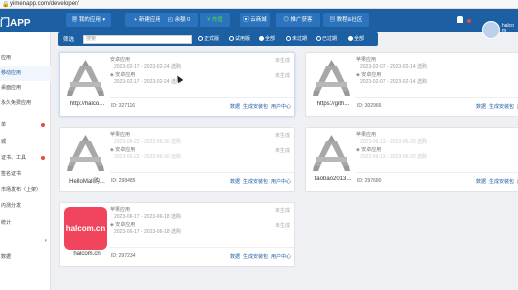 The image size is (518, 290). I want to click on sidebar-item-apps: 应用, so click(25, 58).